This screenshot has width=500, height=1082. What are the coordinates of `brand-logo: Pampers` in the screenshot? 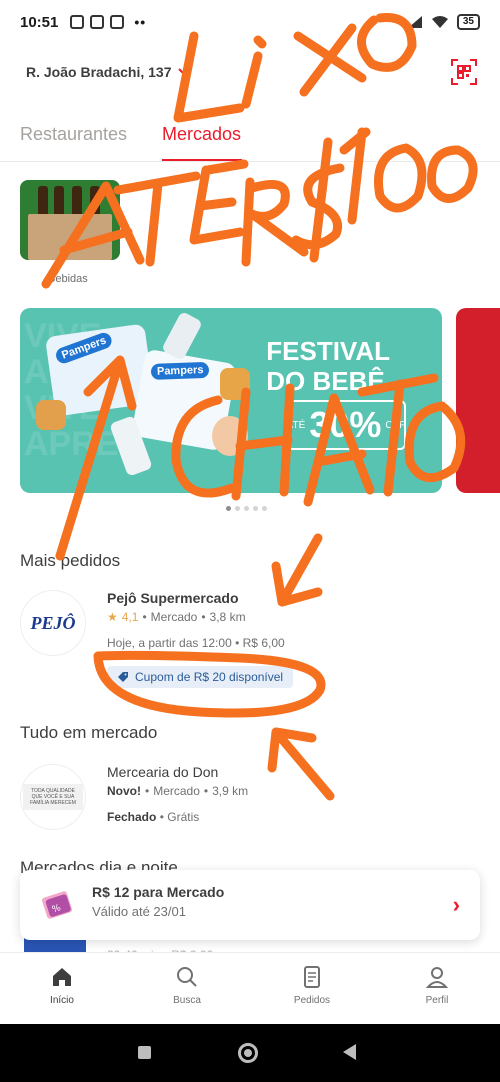 It's located at (84, 348).